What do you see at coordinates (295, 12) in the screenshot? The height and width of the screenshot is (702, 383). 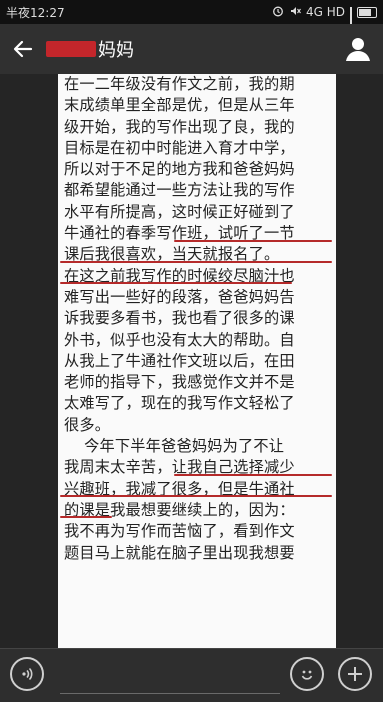 I see `silent-icon` at bounding box center [295, 12].